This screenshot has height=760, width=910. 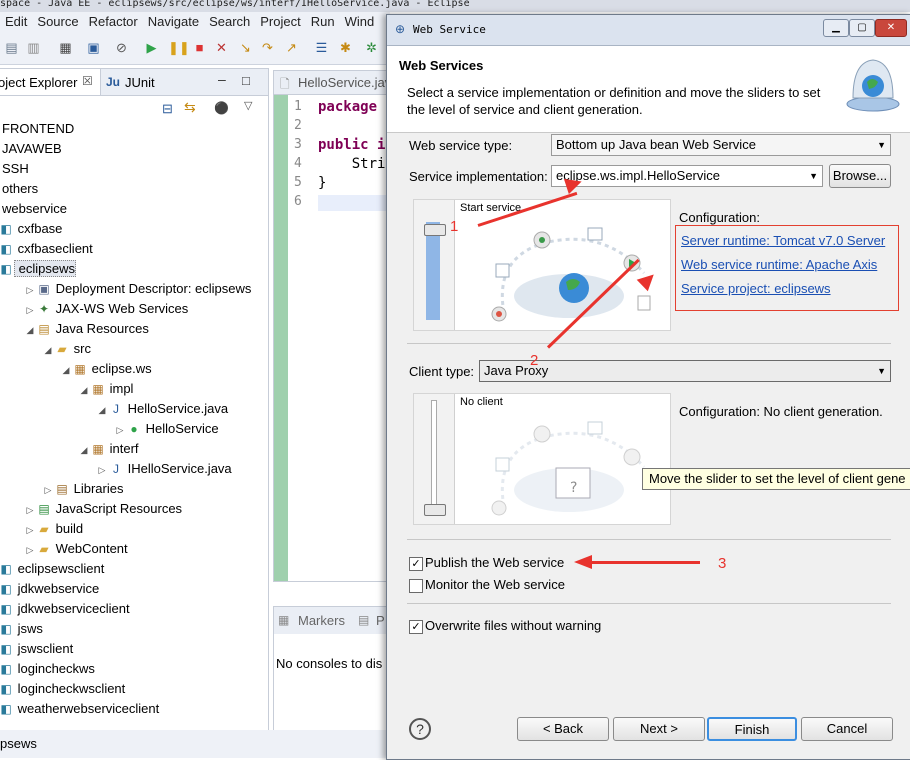 I want to click on service-project-link: Service project: eclipsews, so click(x=756, y=288).